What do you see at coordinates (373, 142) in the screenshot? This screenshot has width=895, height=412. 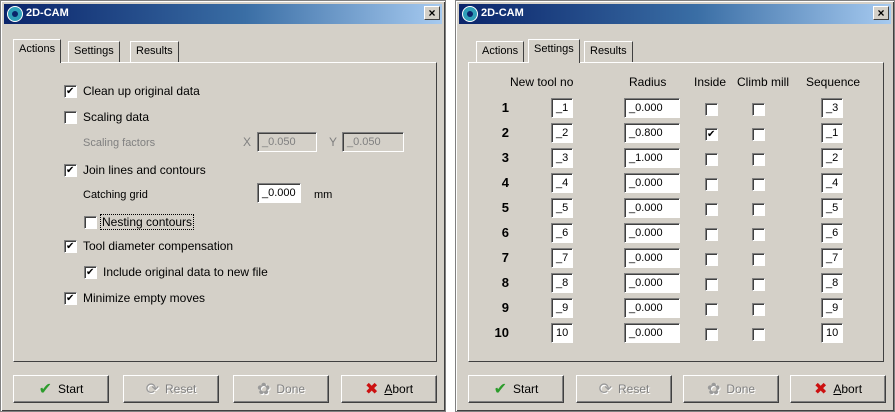 I see `scale-y-input: _0.050` at bounding box center [373, 142].